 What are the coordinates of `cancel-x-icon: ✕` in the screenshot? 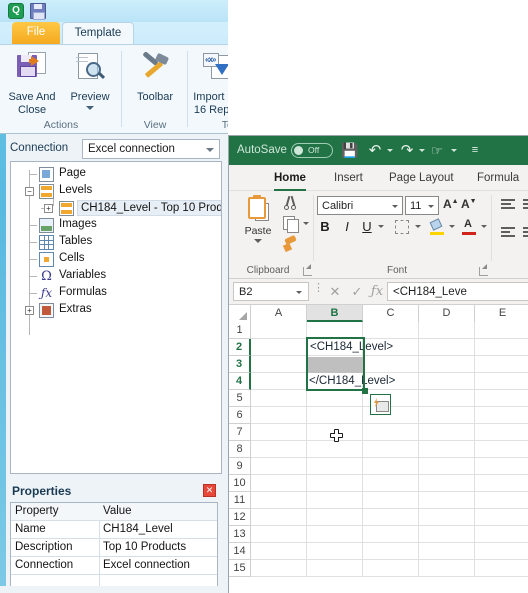 It's located at (335, 292).